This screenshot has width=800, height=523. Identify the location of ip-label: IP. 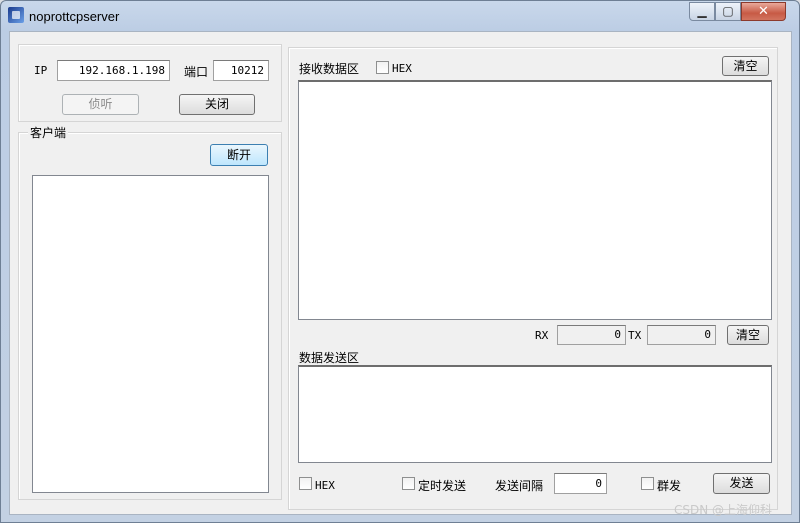
(41, 70).